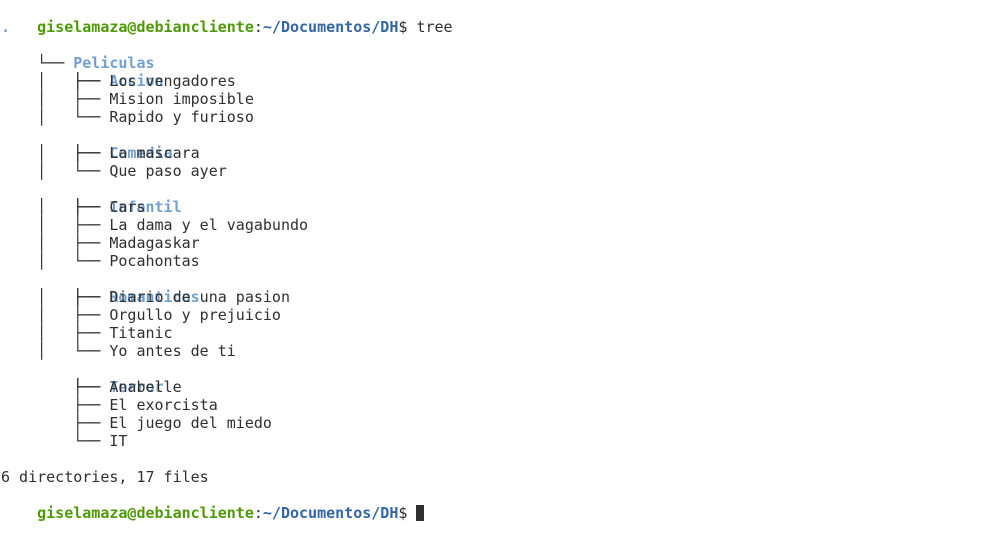  Describe the element at coordinates (145, 387) in the screenshot. I see `file-name: Anabelle` at that location.